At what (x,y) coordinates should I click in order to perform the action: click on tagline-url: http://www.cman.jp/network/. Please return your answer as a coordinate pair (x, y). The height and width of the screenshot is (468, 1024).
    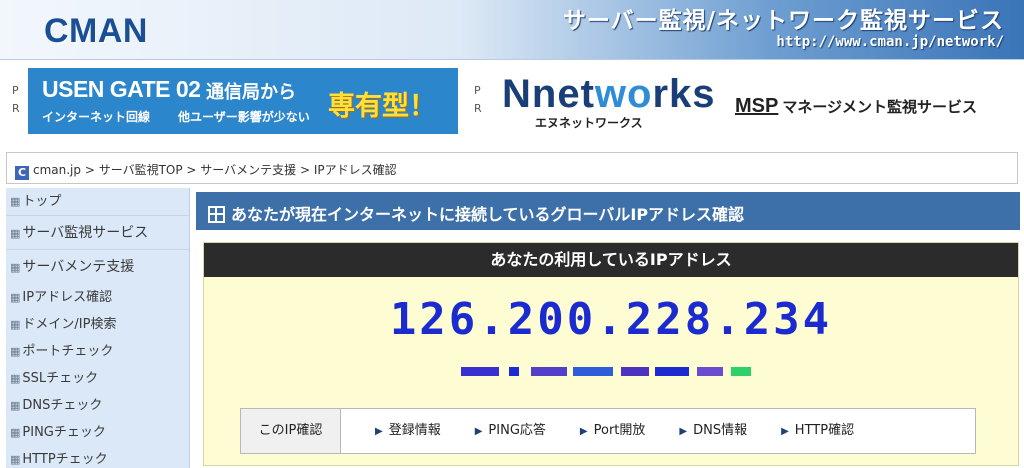
    Looking at the image, I should click on (783, 42).